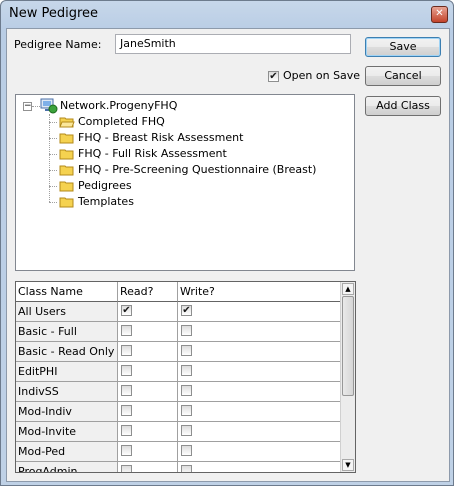 Image resolution: width=454 pixels, height=486 pixels. What do you see at coordinates (58, 44) in the screenshot?
I see `pedigree-name-label: Pedigree Name:` at bounding box center [58, 44].